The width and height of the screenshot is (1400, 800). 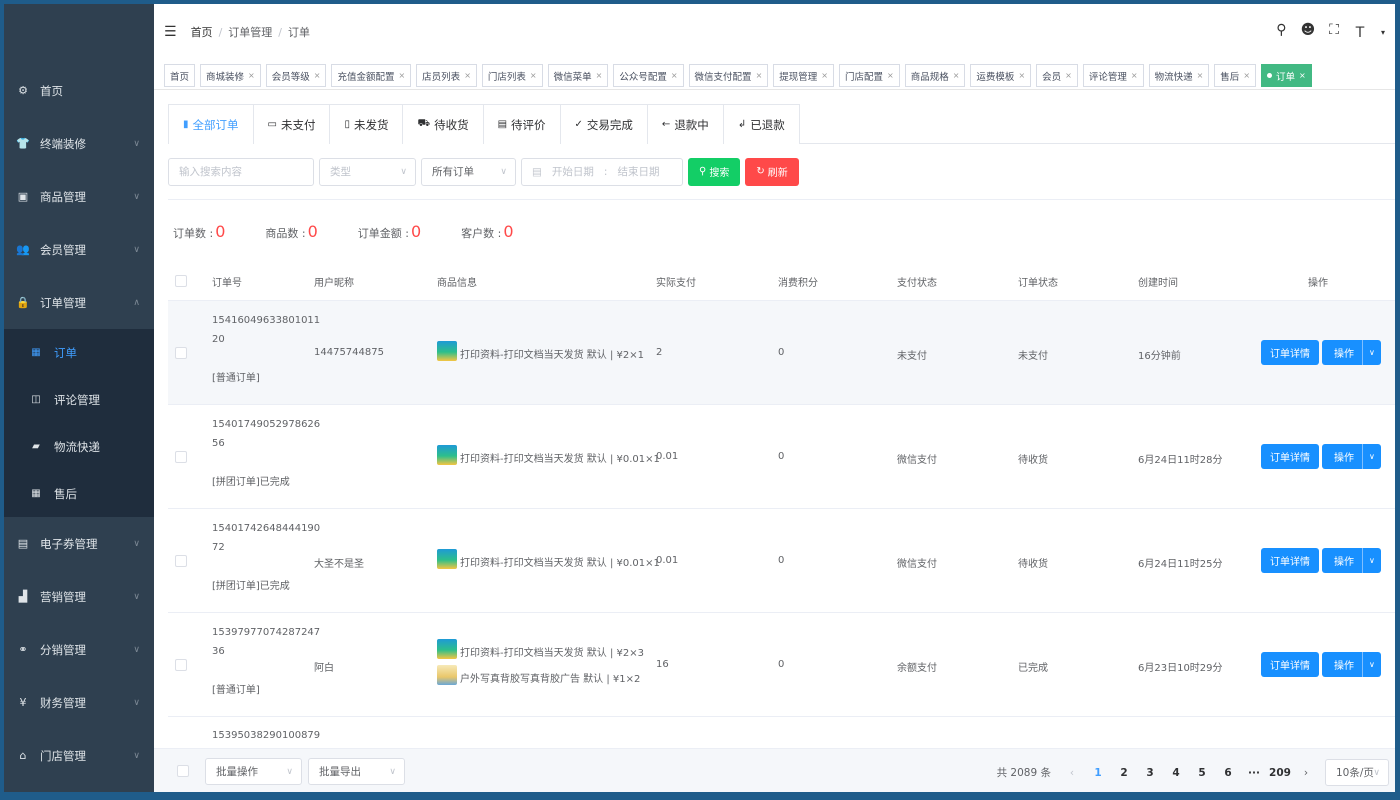 I want to click on sidebar-subitem-3: ▦ 售后, so click(x=79, y=493).